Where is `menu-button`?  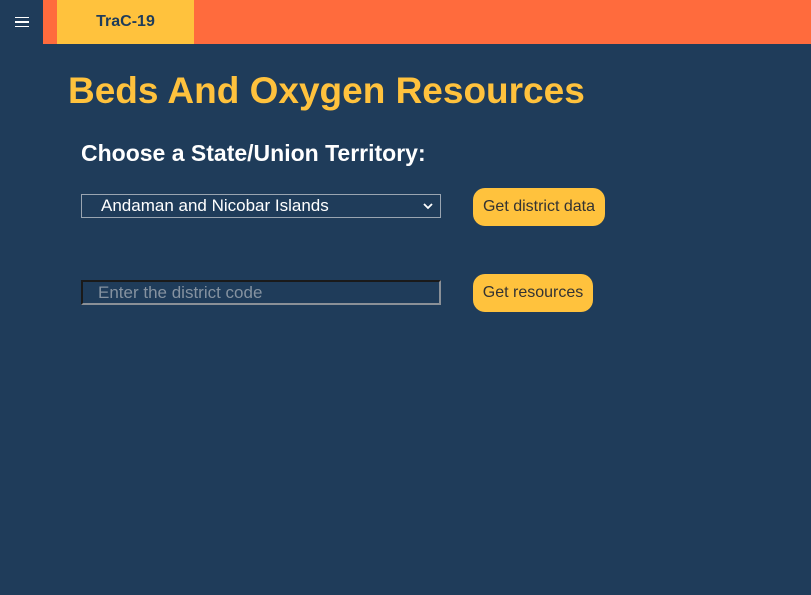
menu-button is located at coordinates (21, 22).